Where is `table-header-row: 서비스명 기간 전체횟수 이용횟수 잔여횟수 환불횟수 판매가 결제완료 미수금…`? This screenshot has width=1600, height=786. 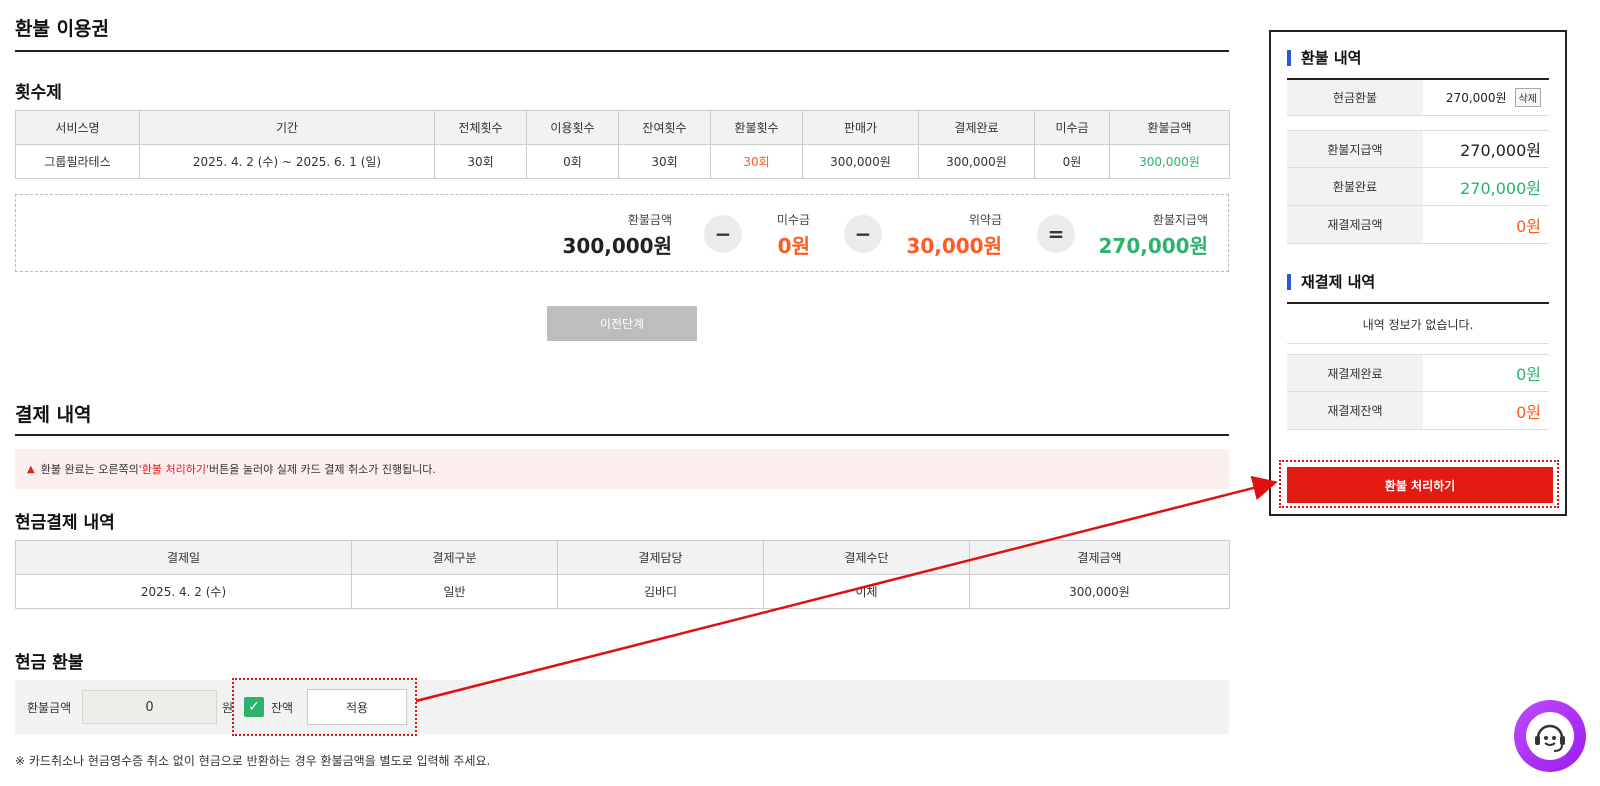
table-header-row: 서비스명 기간 전체횟수 이용횟수 잔여횟수 환불횟수 판매가 결제완료 미수금… is located at coordinates (622, 127).